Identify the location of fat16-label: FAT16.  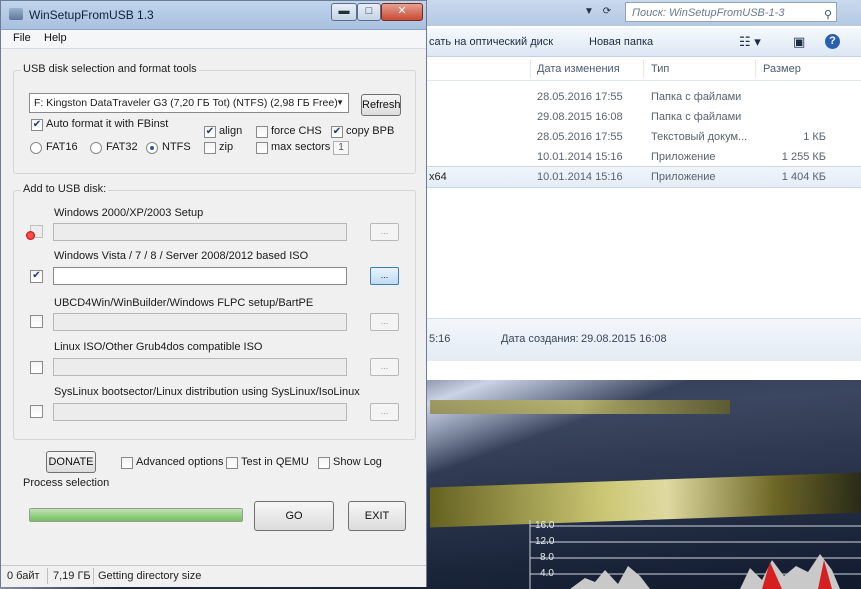
(62, 147).